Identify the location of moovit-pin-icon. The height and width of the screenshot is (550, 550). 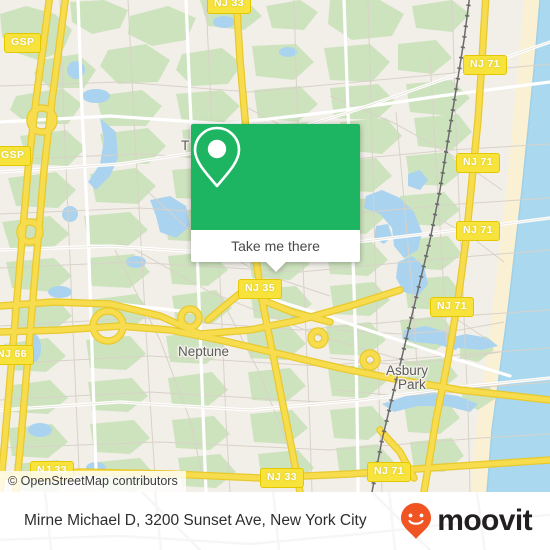
(416, 521).